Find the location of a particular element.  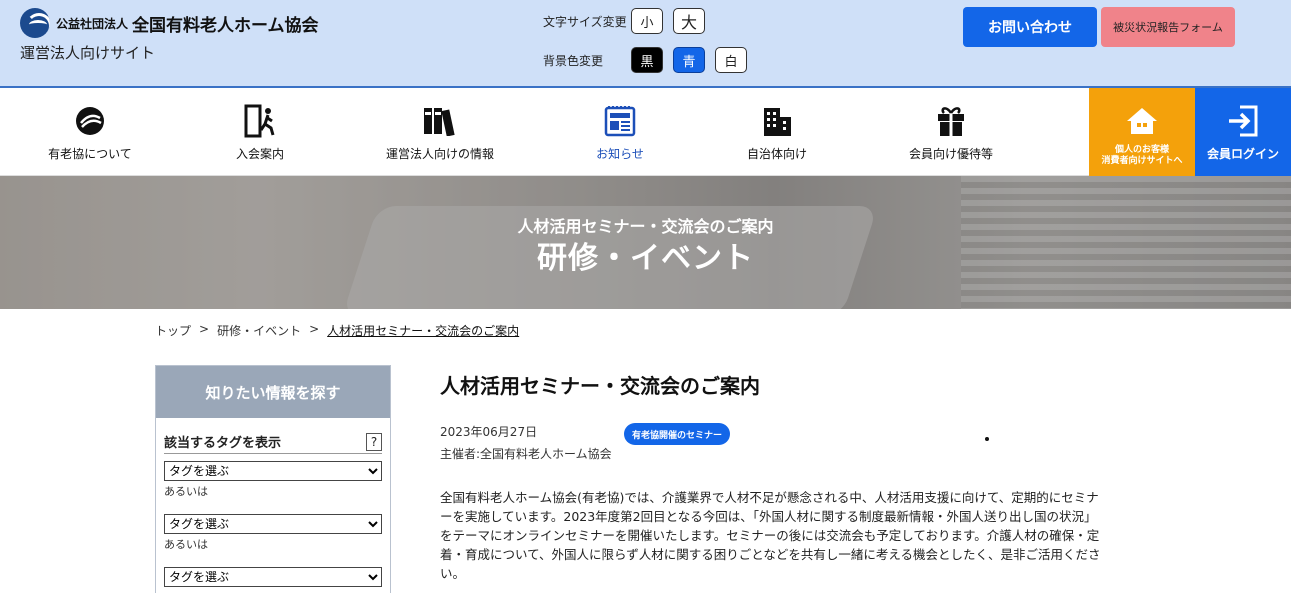

member-login-button: 会員ログイン is located at coordinates (1243, 132).